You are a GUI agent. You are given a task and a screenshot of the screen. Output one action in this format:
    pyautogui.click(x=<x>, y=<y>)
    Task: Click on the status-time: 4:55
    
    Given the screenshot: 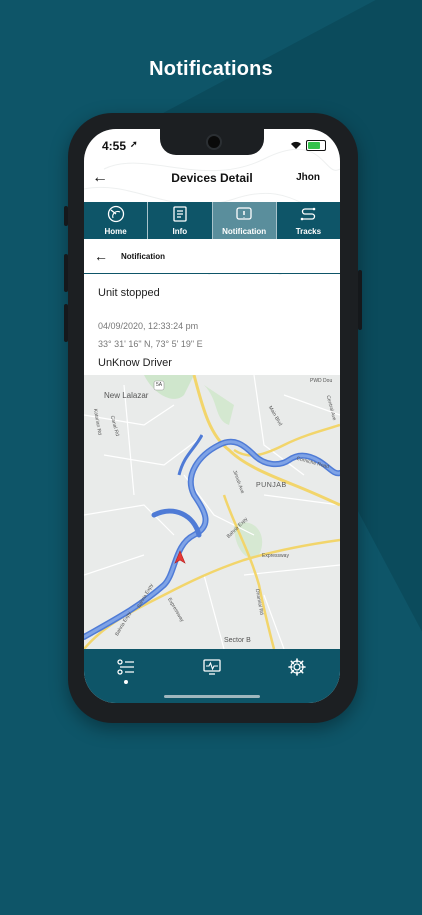 What is the action you would take?
    pyautogui.click(x=114, y=146)
    